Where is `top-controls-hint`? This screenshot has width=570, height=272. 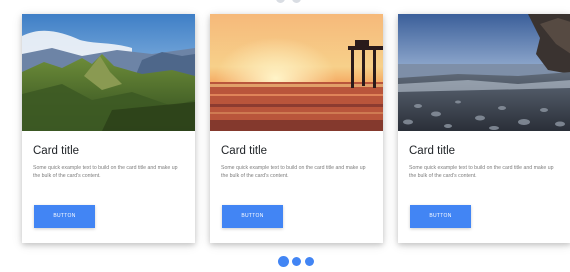 top-controls-hint is located at coordinates (290, 3).